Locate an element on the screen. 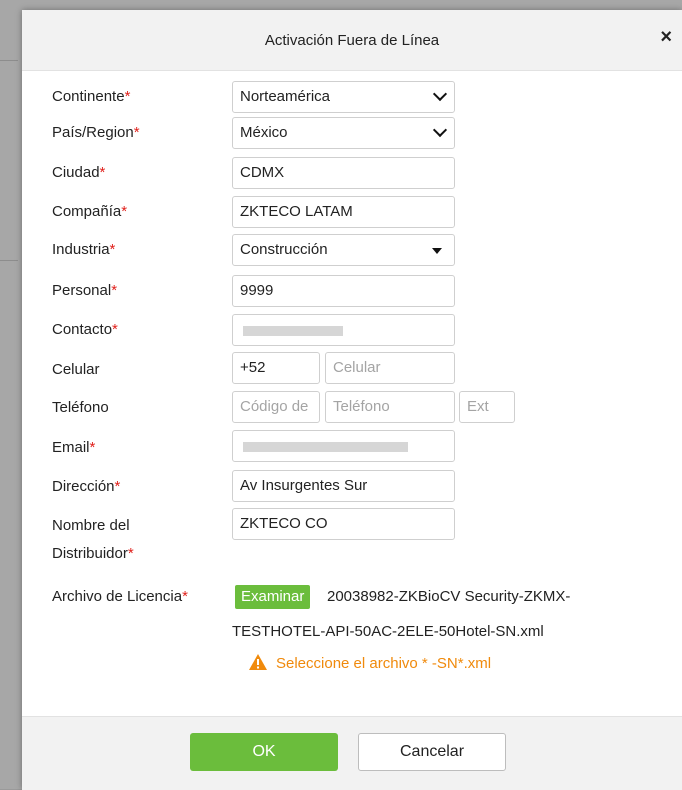 This screenshot has width=682, height=790. file-warning: Seleccione el archivo * -SN*.xml is located at coordinates (369, 662).